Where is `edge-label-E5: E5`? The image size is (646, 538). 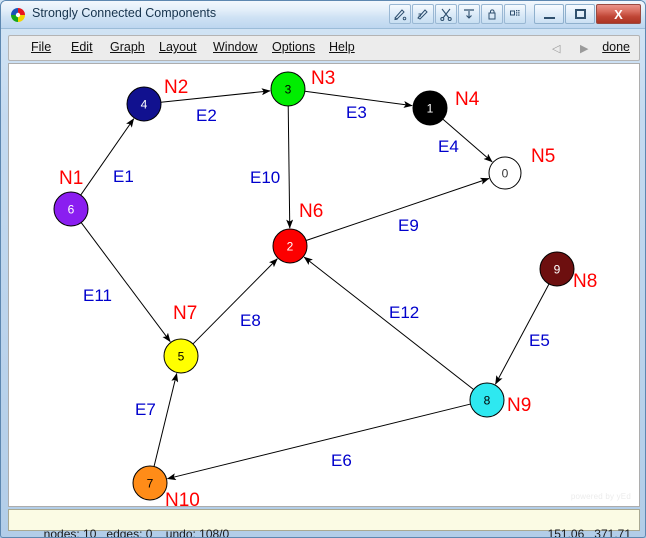 edge-label-E5: E5 is located at coordinates (539, 340).